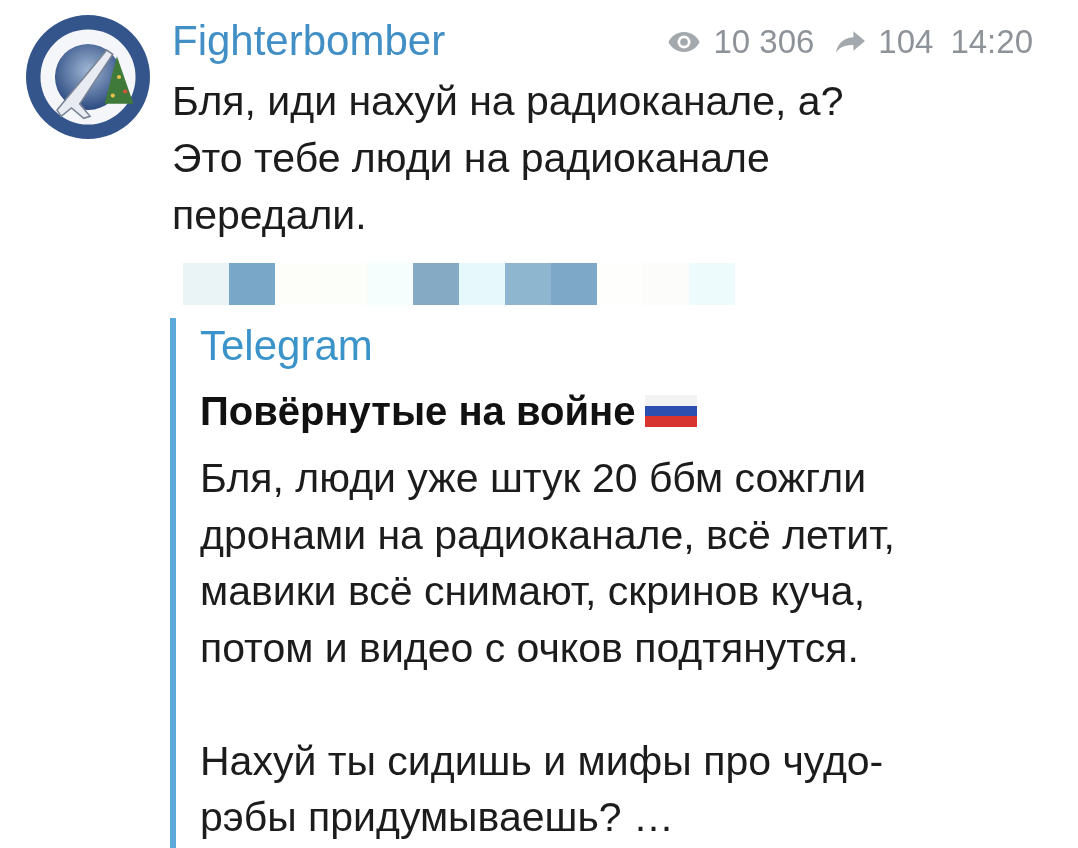 This screenshot has height=848, width=1078. I want to click on quote-channel-title: Повёрнутые на войне, so click(418, 411).